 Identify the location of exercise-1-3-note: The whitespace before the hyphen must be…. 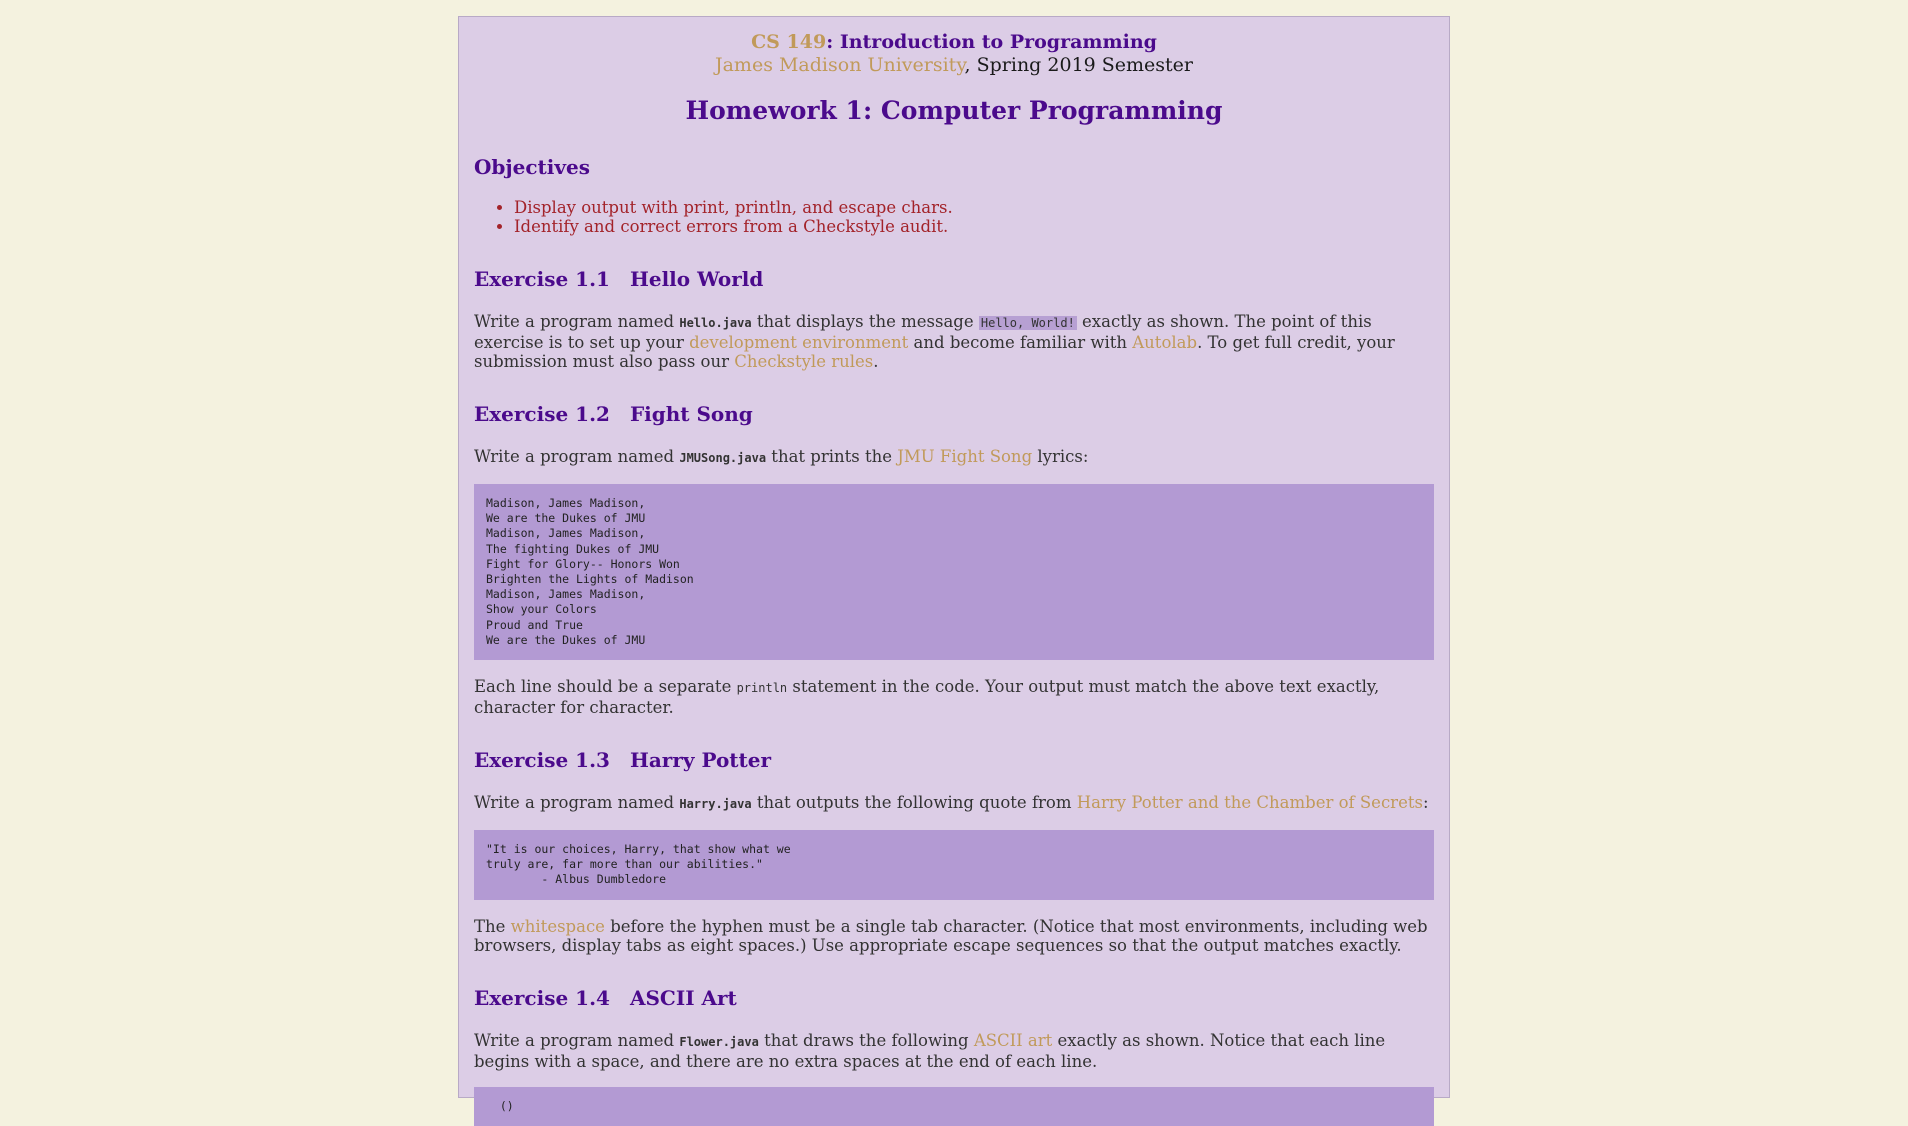
(951, 935).